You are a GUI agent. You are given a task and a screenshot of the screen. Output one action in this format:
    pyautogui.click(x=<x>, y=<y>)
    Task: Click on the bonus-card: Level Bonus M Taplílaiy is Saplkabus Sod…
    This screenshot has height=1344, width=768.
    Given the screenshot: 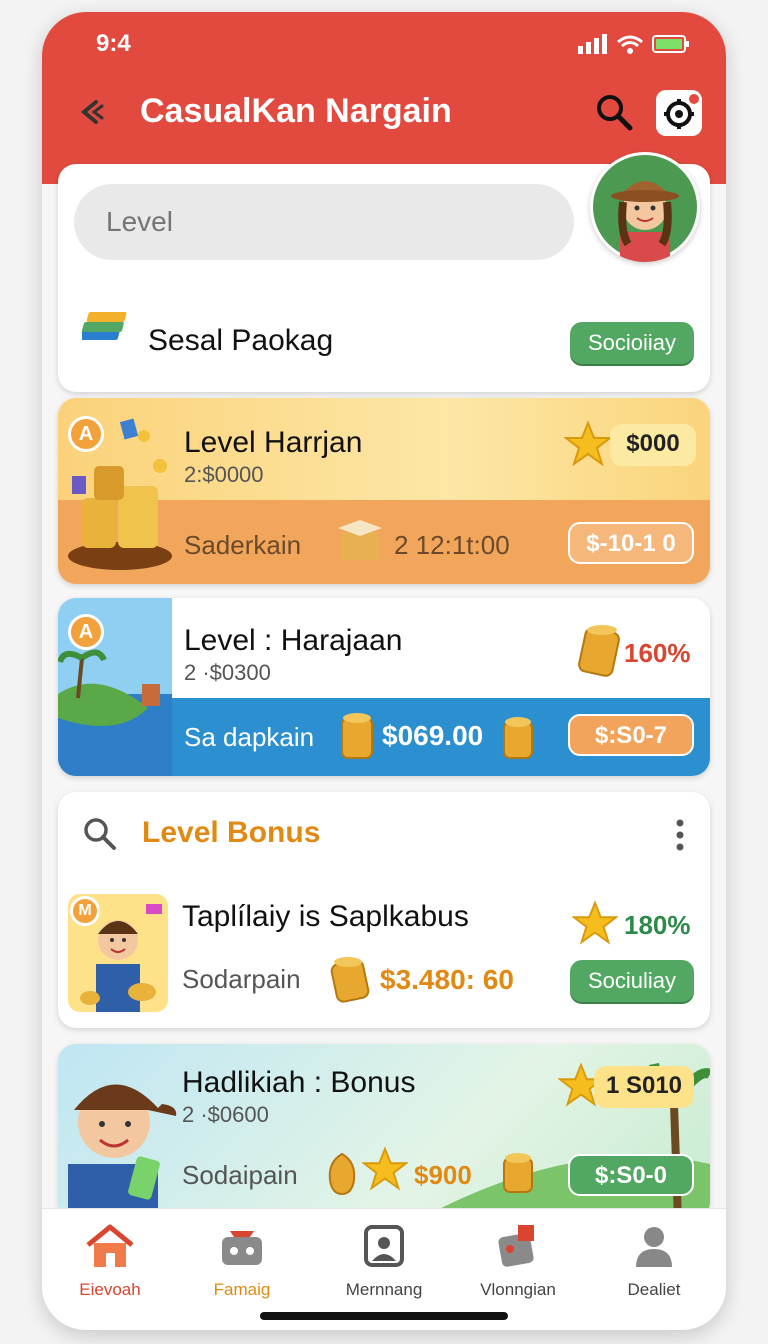 What is the action you would take?
    pyautogui.click(x=384, y=910)
    